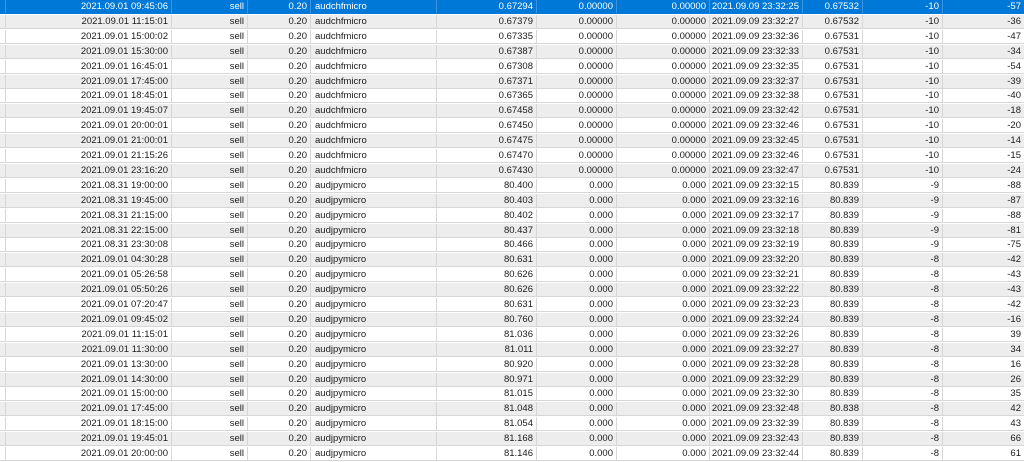  I want to click on close-time-cell: 2021.09.09 23:32:30, so click(756, 394).